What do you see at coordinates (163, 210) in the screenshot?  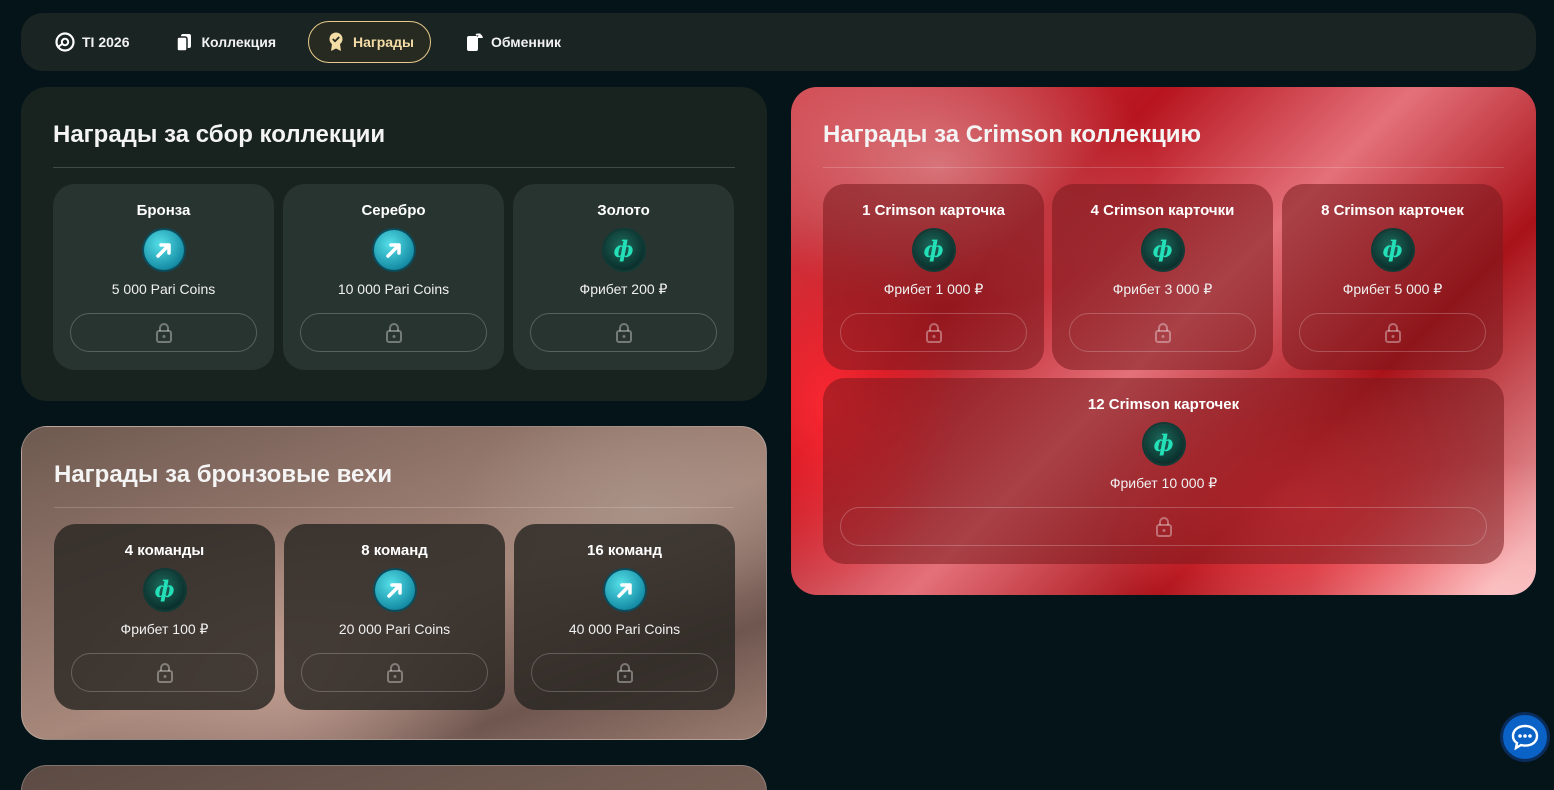 I see `card-title: Бронза` at bounding box center [163, 210].